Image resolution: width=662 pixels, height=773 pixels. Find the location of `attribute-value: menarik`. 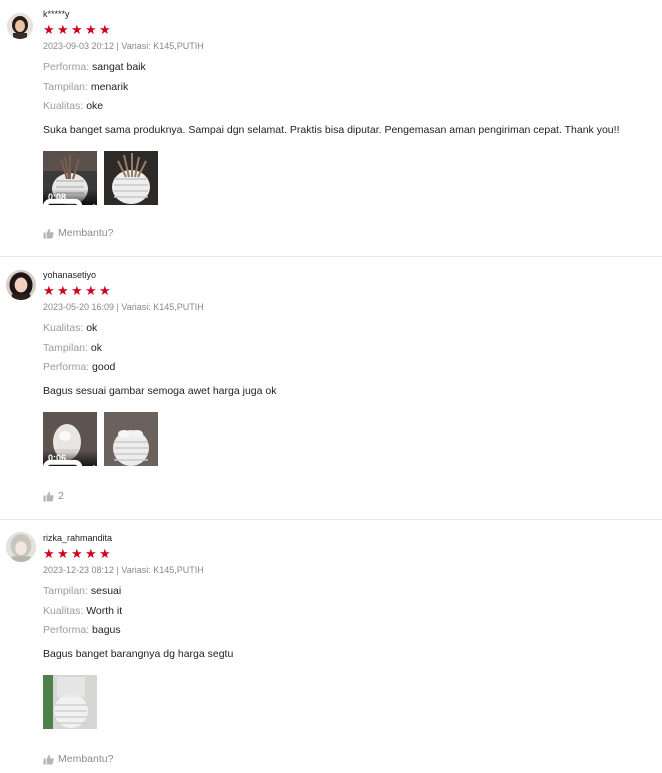

attribute-value: menarik is located at coordinates (109, 86).